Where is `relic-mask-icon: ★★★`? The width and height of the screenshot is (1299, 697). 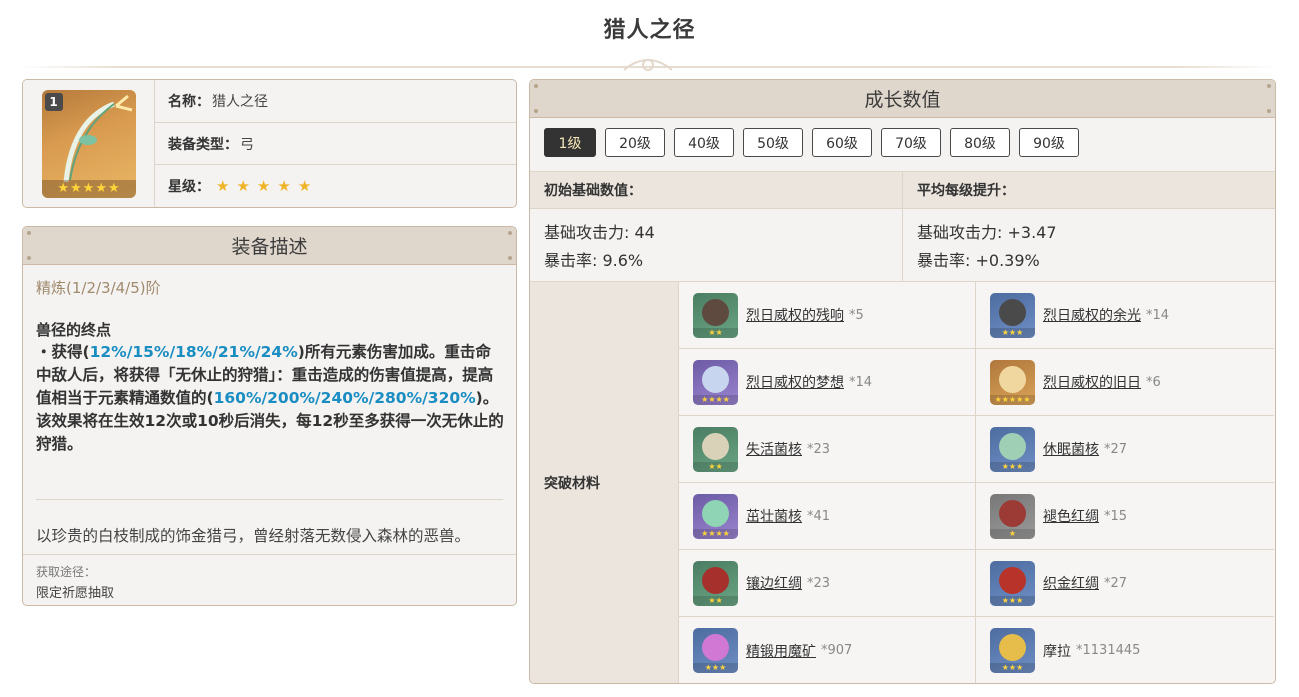 relic-mask-icon: ★★★ is located at coordinates (1012, 315).